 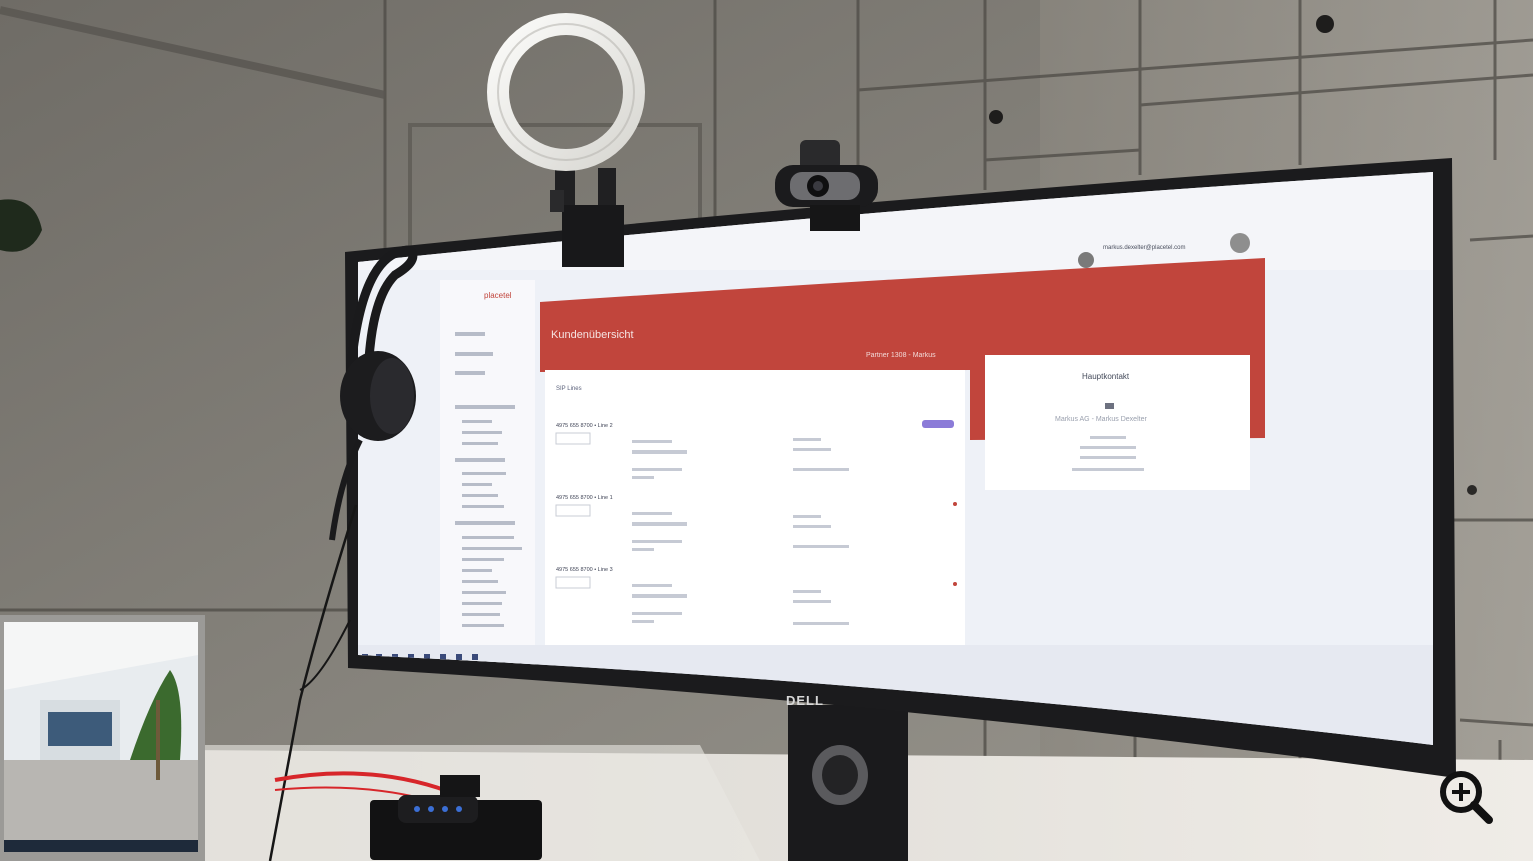 What do you see at coordinates (584, 498) in the screenshot?
I see `line-2-number: 4975 655 8700 • Line 1` at bounding box center [584, 498].